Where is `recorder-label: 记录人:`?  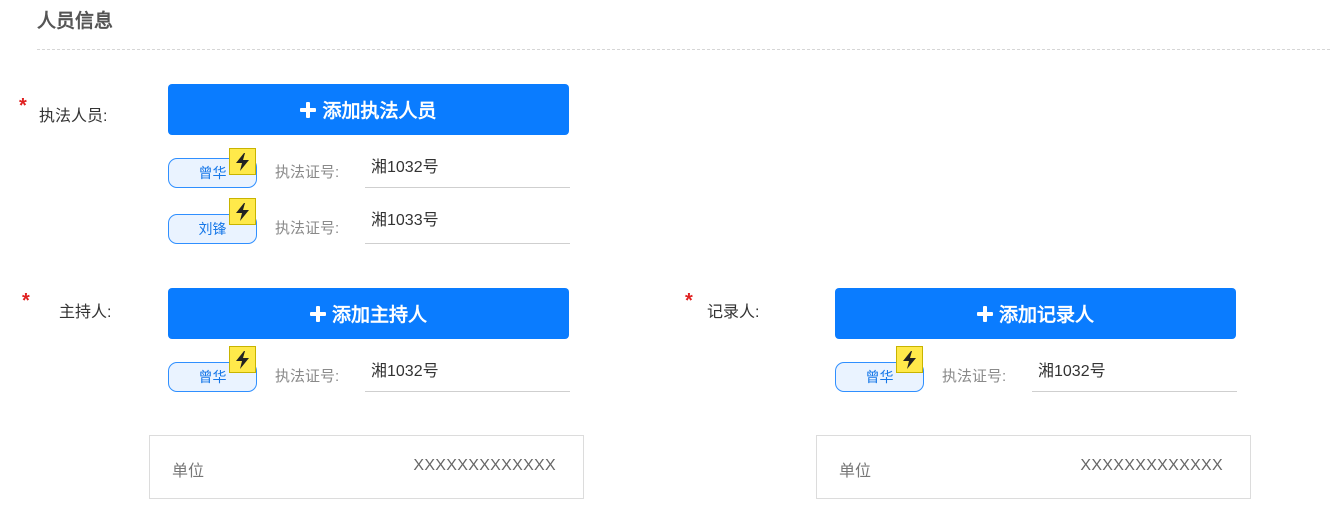 recorder-label: 记录人: is located at coordinates (733, 312).